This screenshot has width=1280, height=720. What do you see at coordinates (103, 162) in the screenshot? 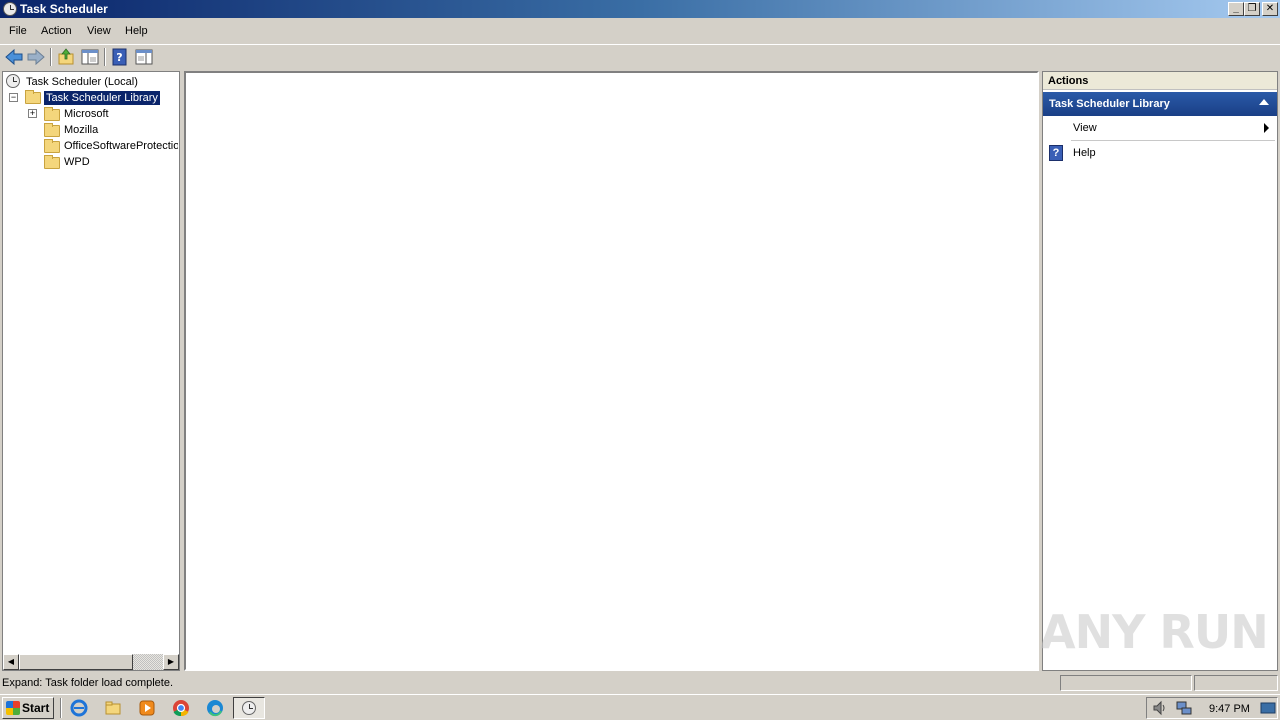
I see `tree-item-wpd: WPD` at bounding box center [103, 162].